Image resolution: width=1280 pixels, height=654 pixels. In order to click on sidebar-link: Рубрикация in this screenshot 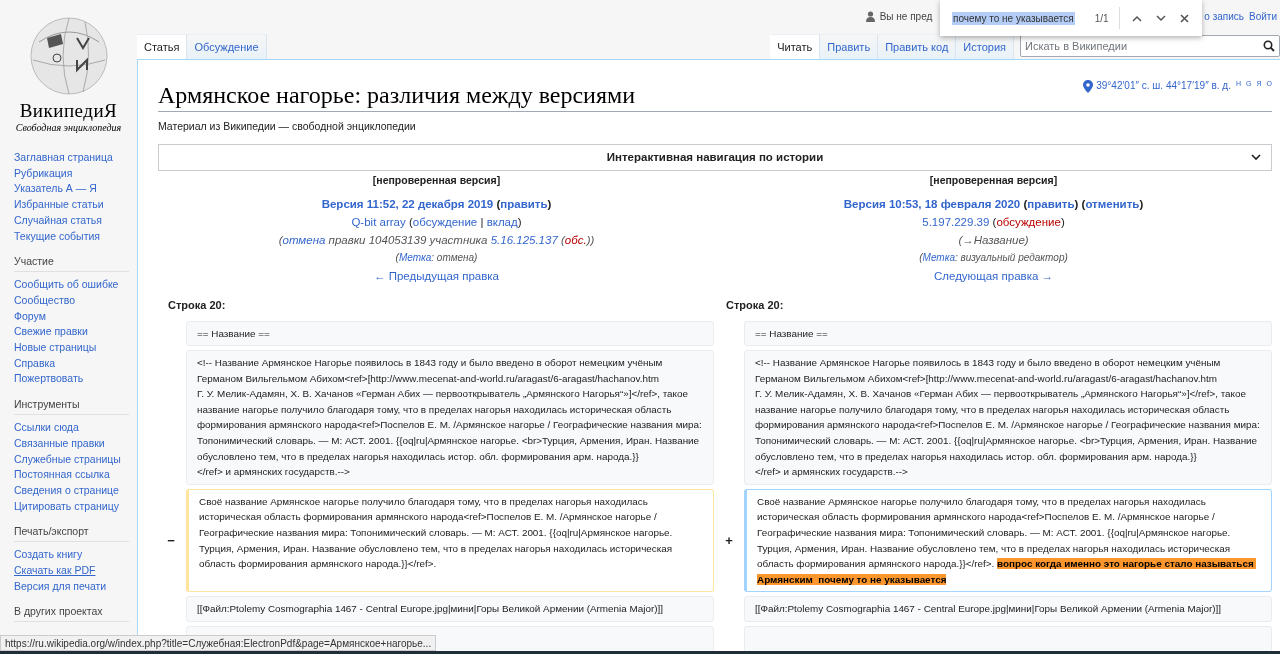, I will do `click(43, 173)`.